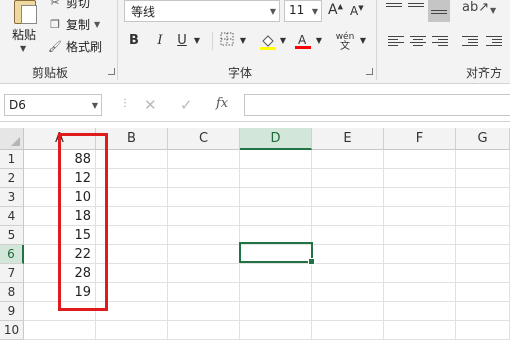 This screenshot has height=340, width=510. Describe the element at coordinates (483, 273) in the screenshot. I see `cell-g7` at that location.